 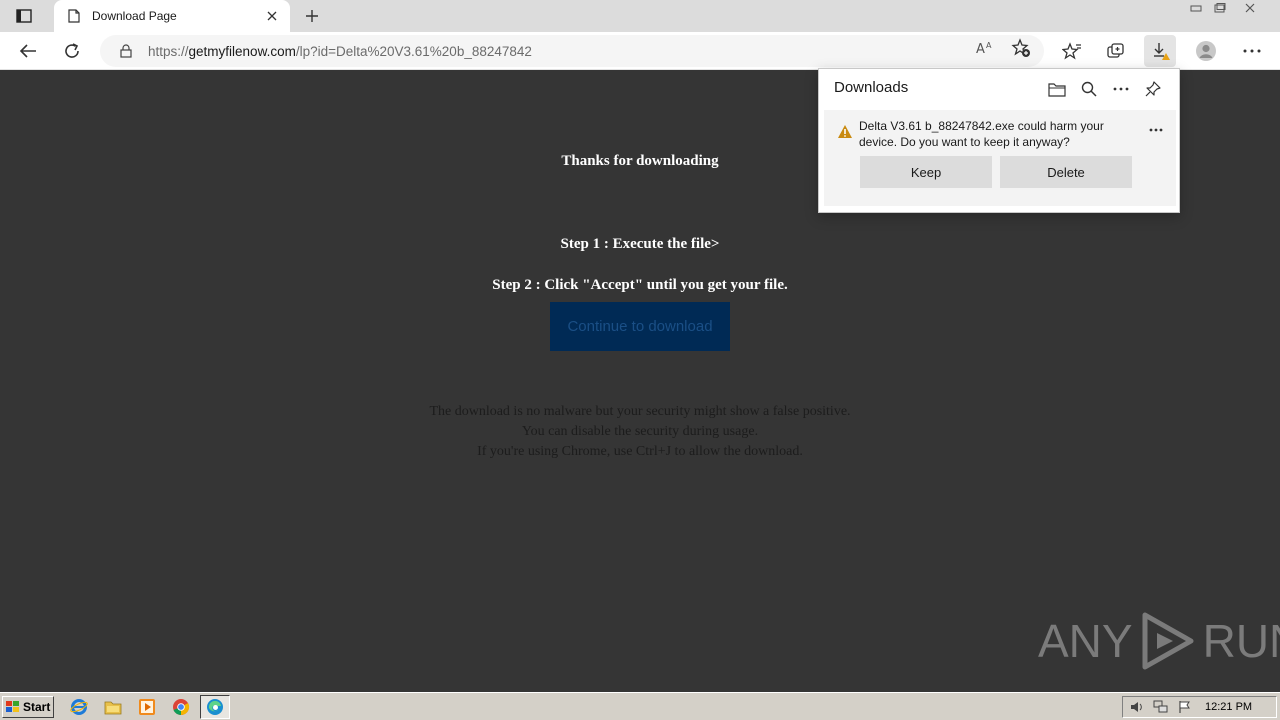 What do you see at coordinates (413, 51) in the screenshot?
I see `url-path: /lp?id=Delta%20V3.61%20b_88247842` at bounding box center [413, 51].